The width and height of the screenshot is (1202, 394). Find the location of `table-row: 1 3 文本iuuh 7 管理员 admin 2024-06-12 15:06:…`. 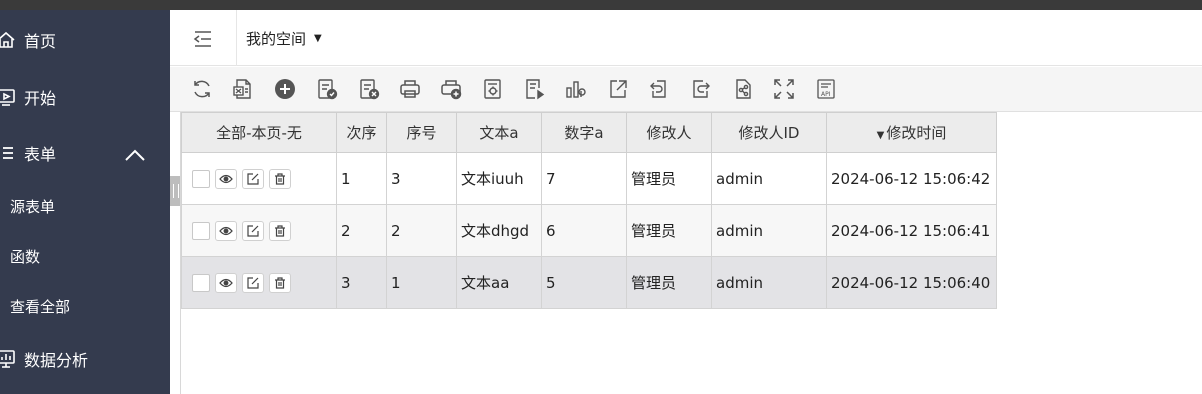

table-row: 1 3 文本iuuh 7 管理员 admin 2024-06-12 15:06:… is located at coordinates (589, 178).